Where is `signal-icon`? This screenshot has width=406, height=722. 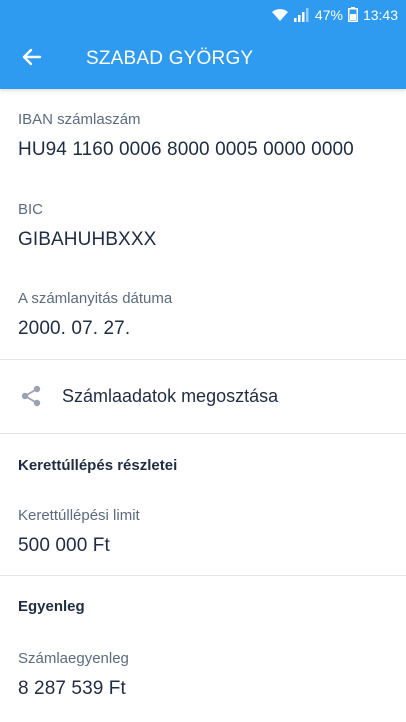
signal-icon is located at coordinates (301, 14).